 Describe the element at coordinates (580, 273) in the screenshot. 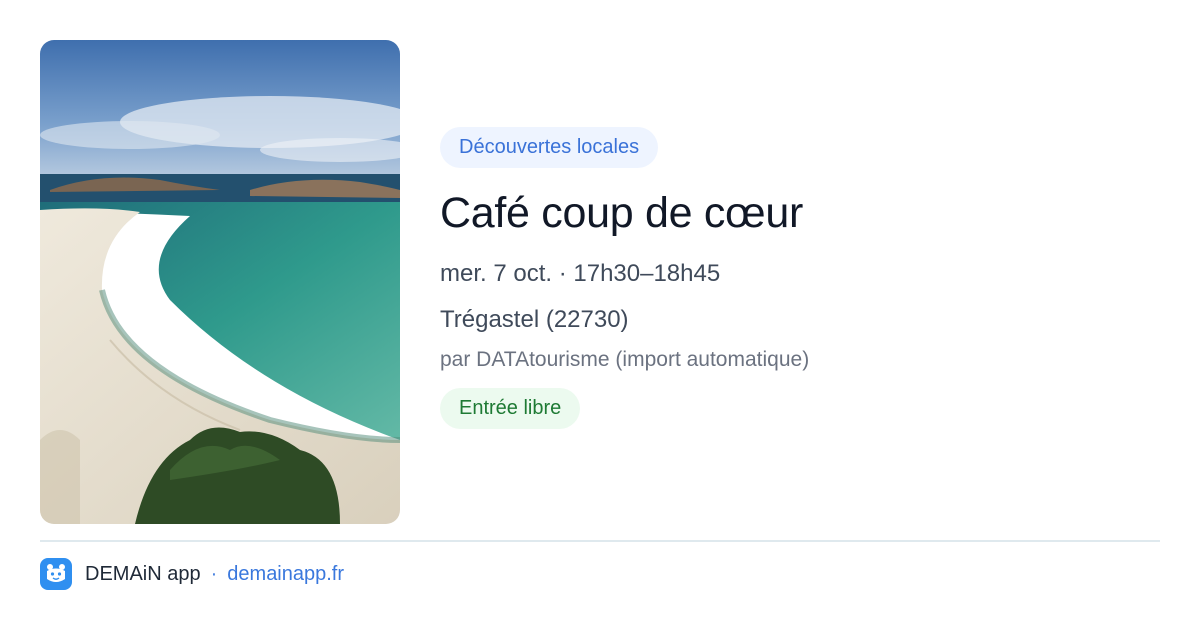

I see `event-datetime: mer. 7 oct. · 17h30–18h45` at that location.